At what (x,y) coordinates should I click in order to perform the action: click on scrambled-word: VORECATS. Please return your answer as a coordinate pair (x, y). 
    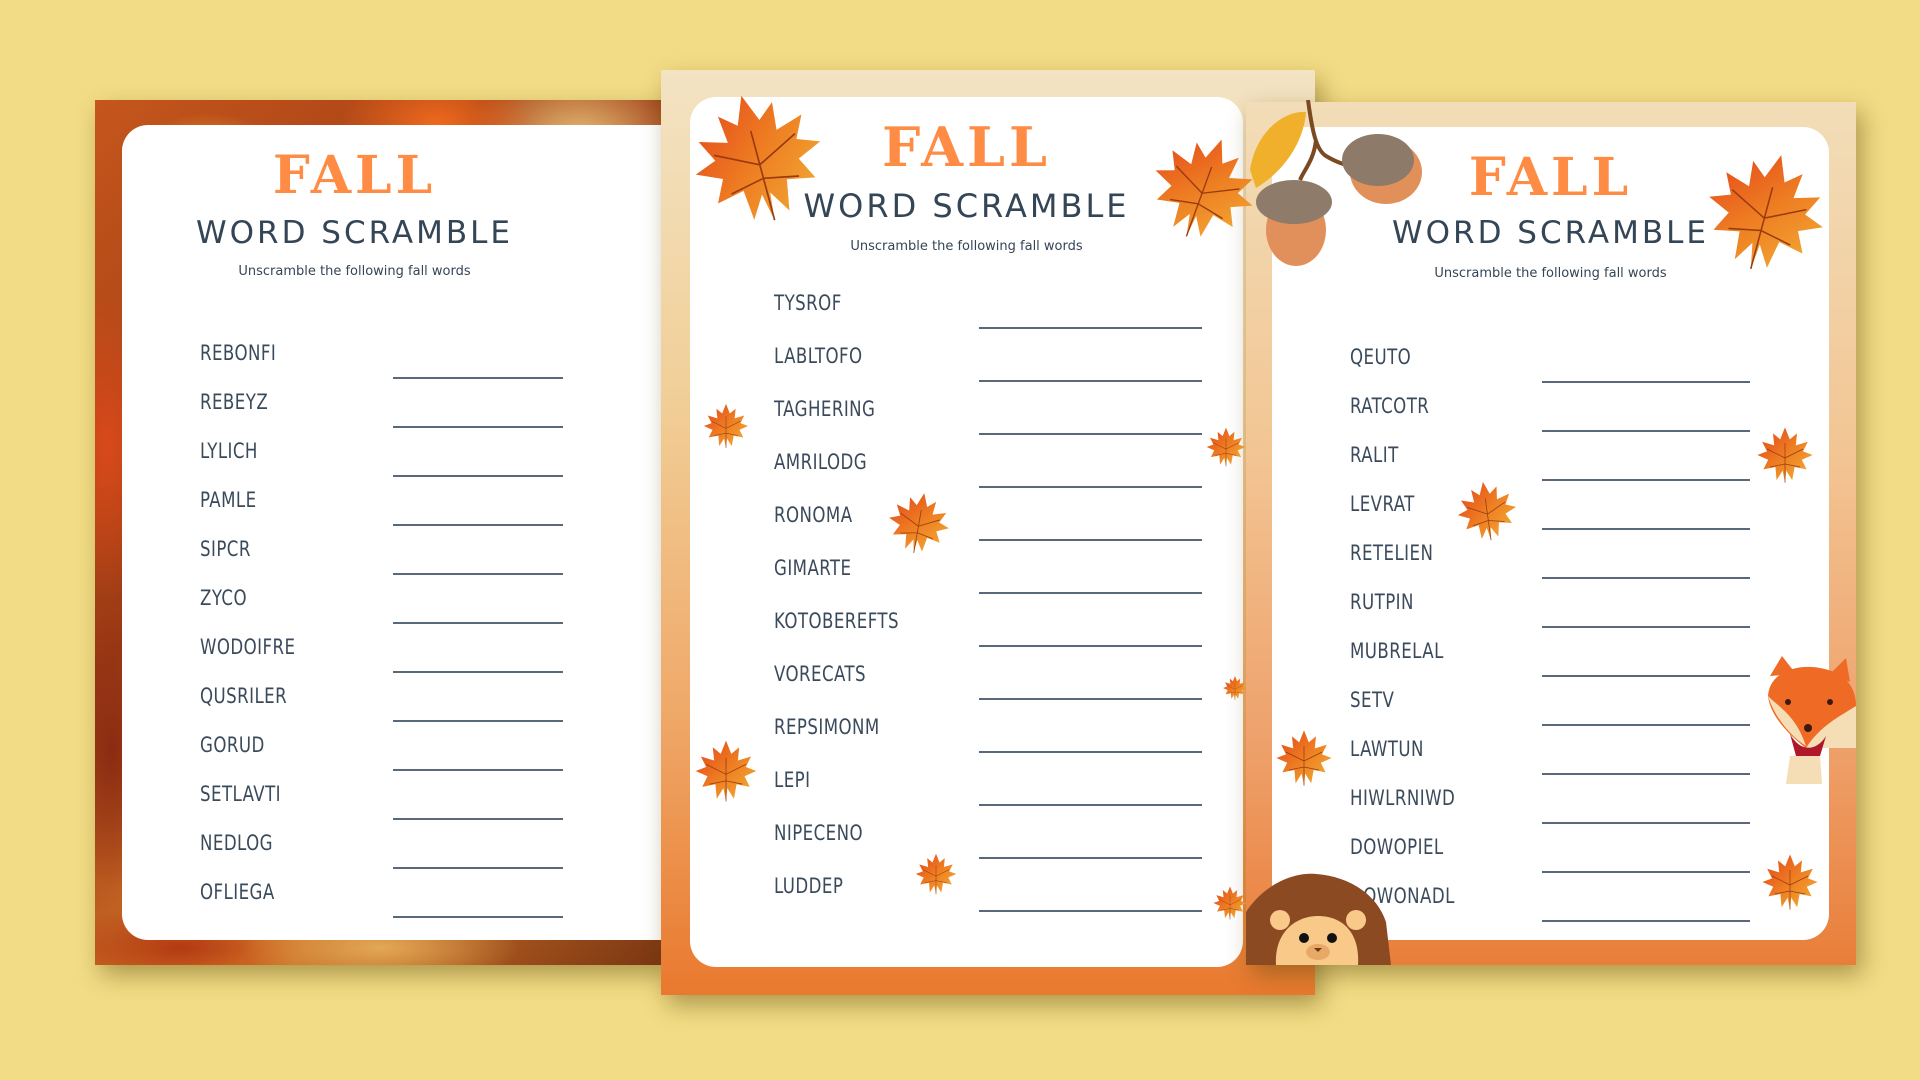
    Looking at the image, I should click on (820, 674).